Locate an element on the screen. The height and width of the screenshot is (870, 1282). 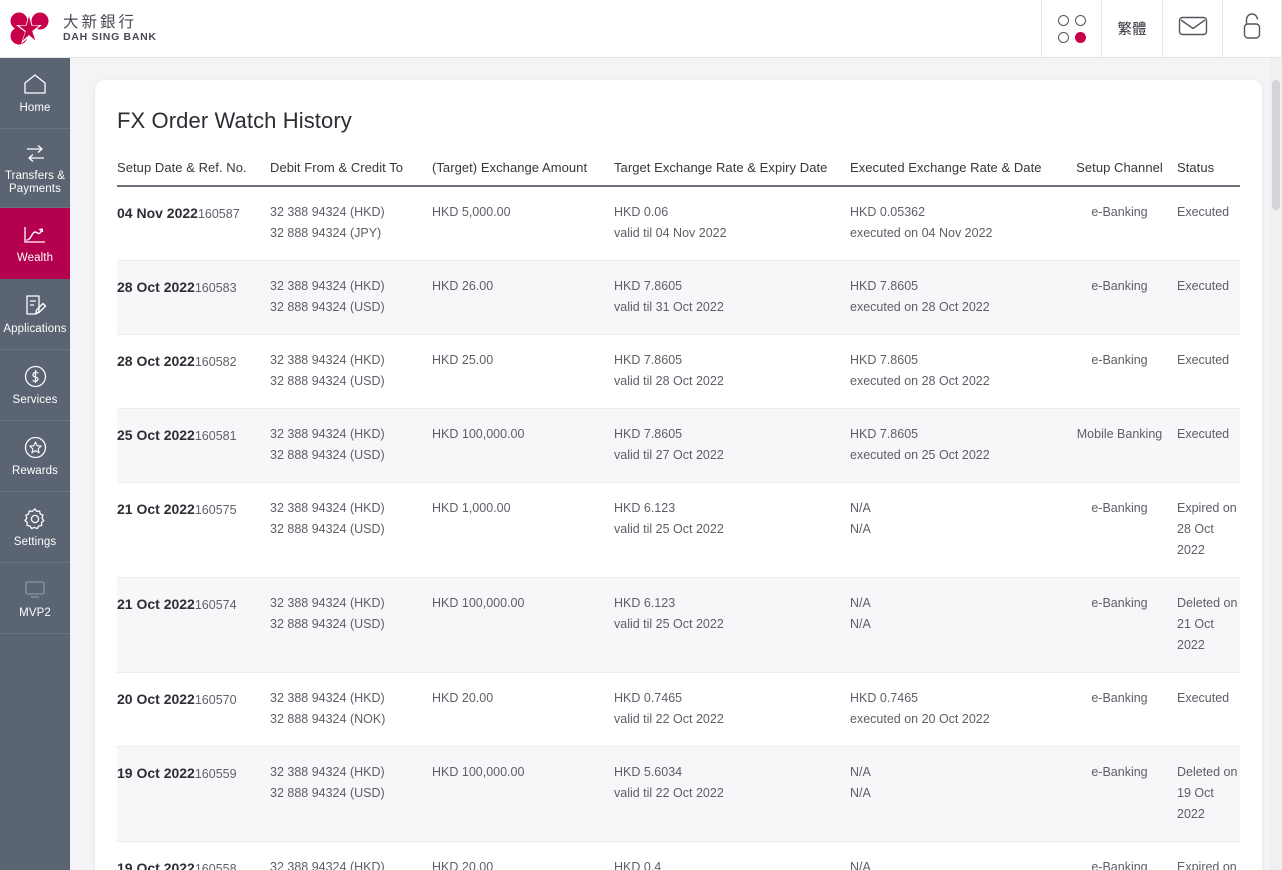
executed-rate: N/A is located at coordinates (860, 603).